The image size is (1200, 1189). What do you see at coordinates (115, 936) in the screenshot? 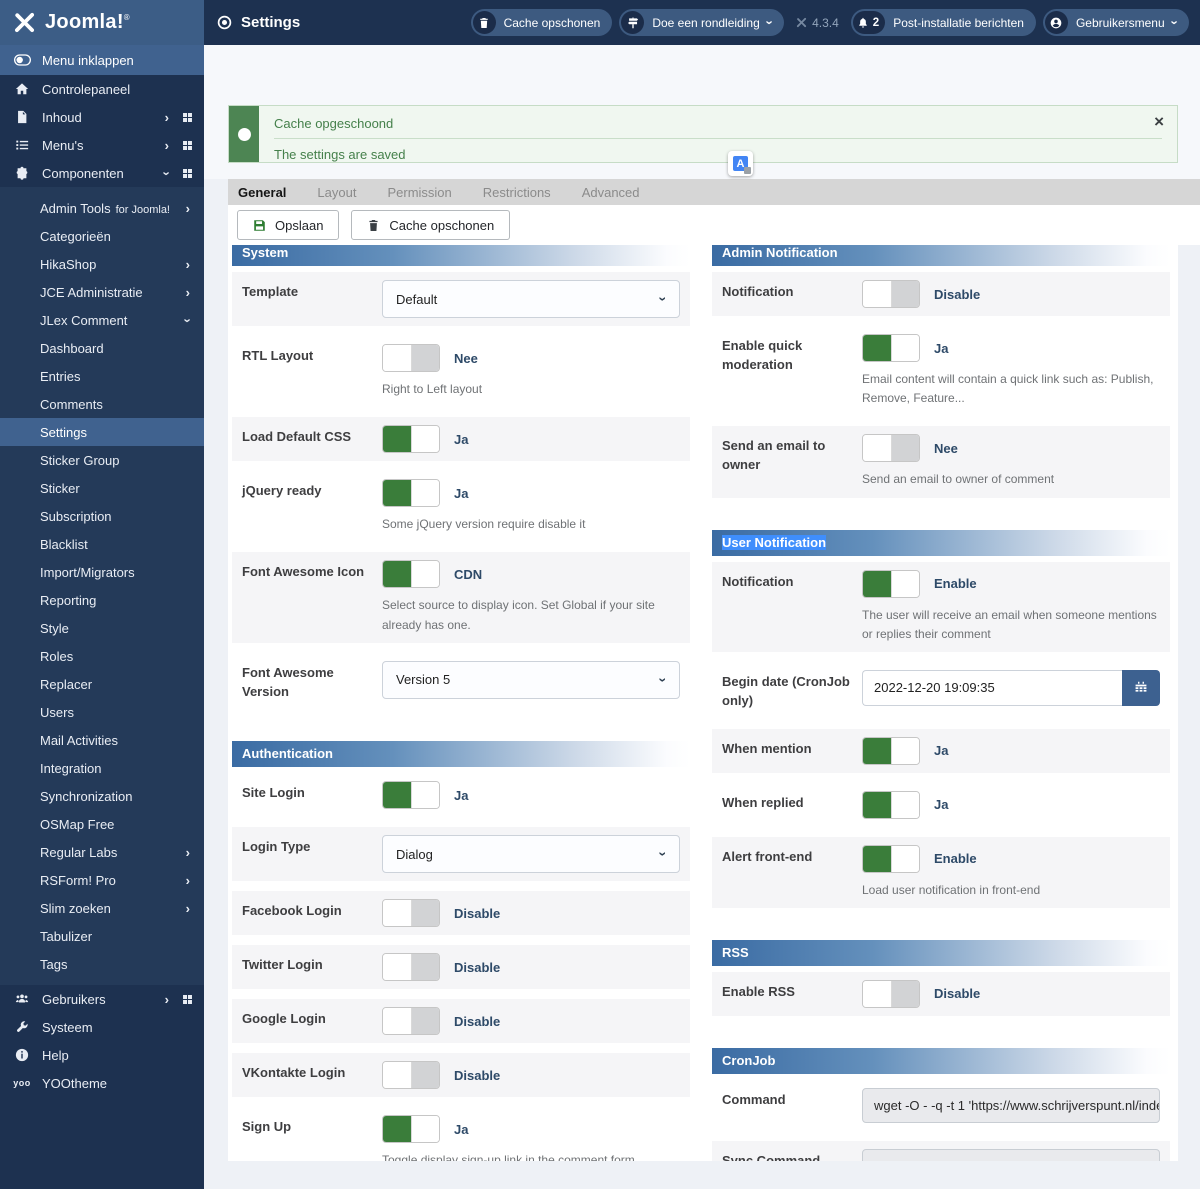
I see `sidebar-item-label: Tabulizer` at bounding box center [115, 936].